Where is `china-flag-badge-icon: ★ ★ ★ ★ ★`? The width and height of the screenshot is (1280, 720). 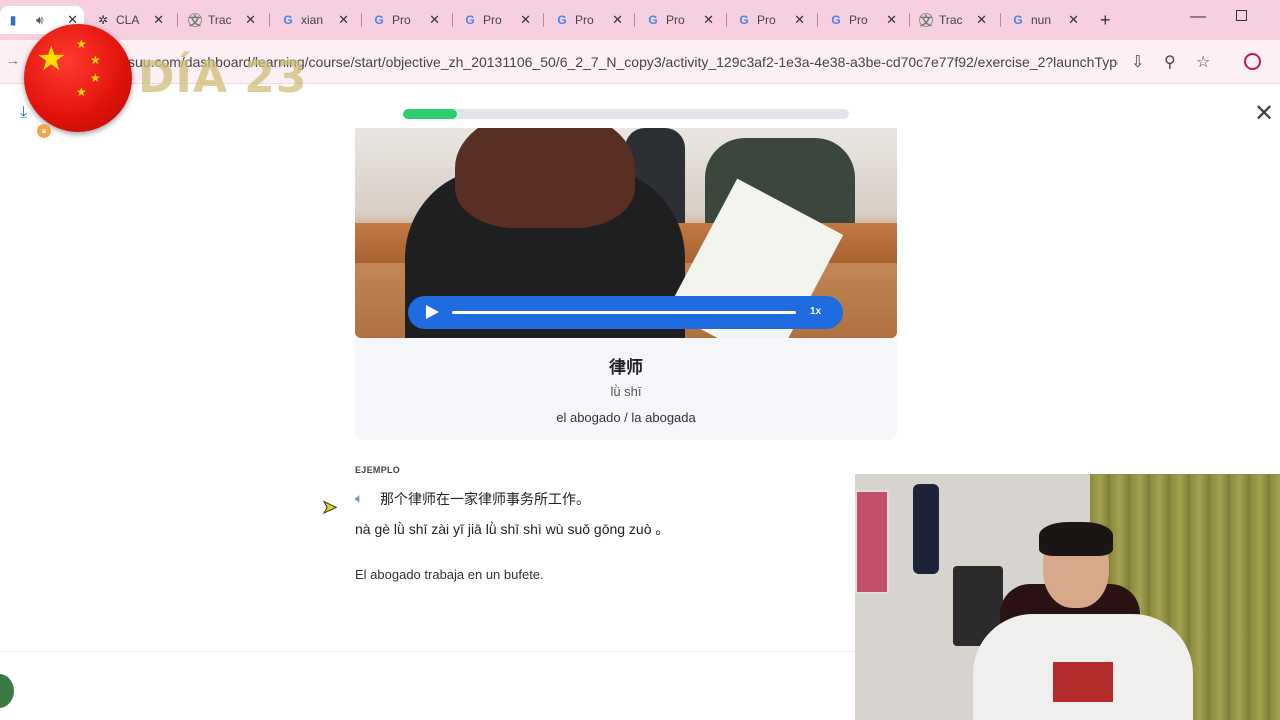 china-flag-badge-icon: ★ ★ ★ ★ ★ is located at coordinates (78, 78).